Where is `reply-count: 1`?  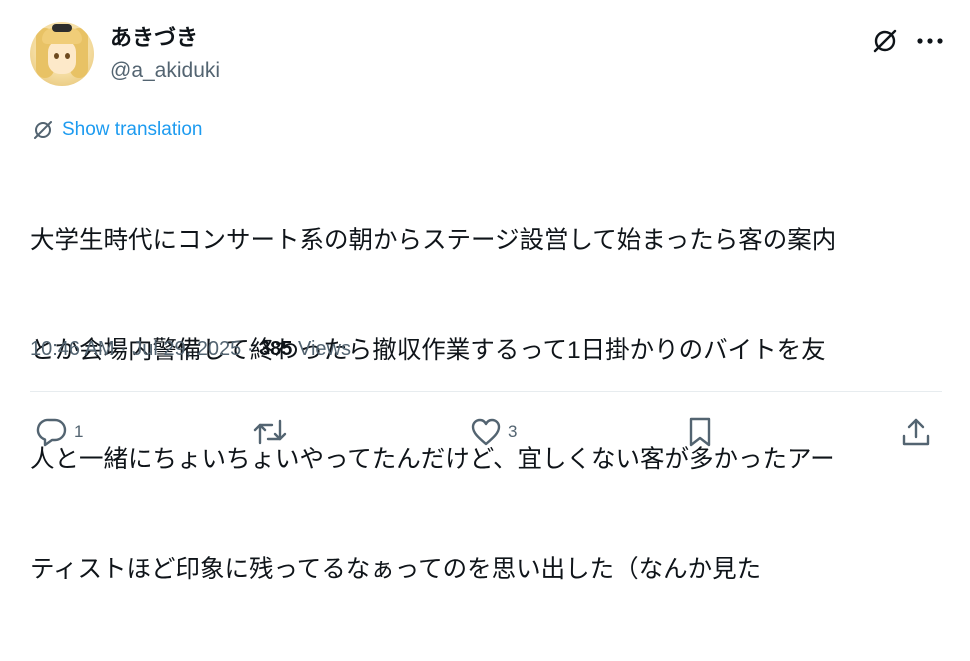
reply-count: 1 is located at coordinates (79, 431).